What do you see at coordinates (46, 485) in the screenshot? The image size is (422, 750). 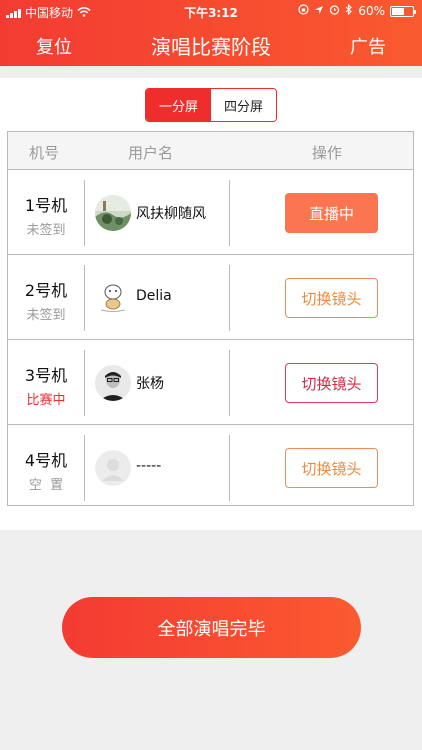 I see `machine-status: 空 置` at bounding box center [46, 485].